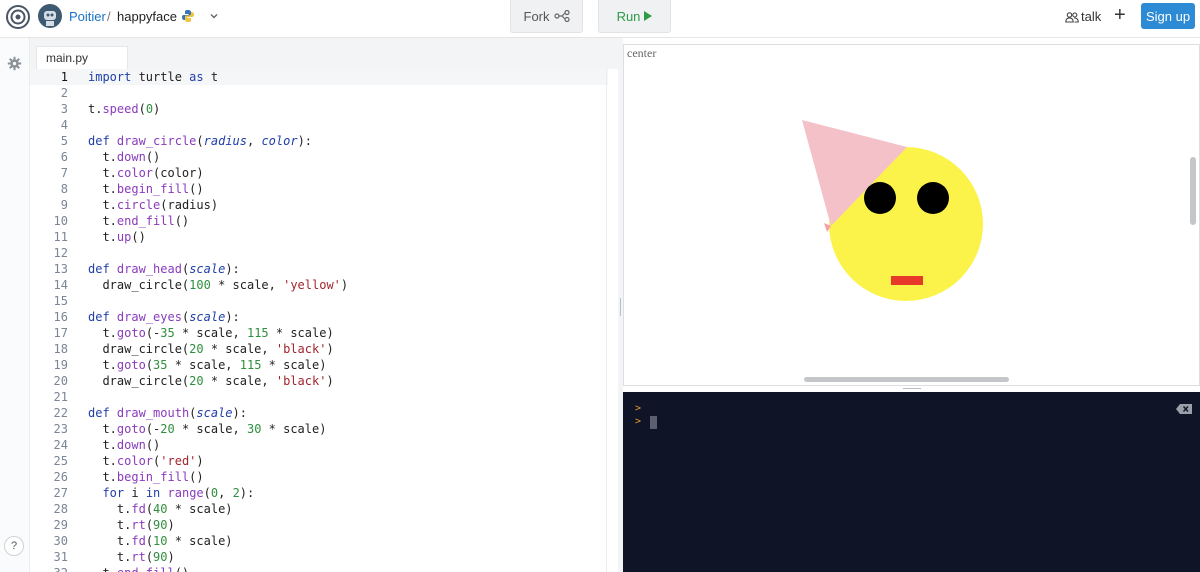 This screenshot has height=572, width=1200. I want to click on code-line: 32 t.end_fill(), so click(319, 568).